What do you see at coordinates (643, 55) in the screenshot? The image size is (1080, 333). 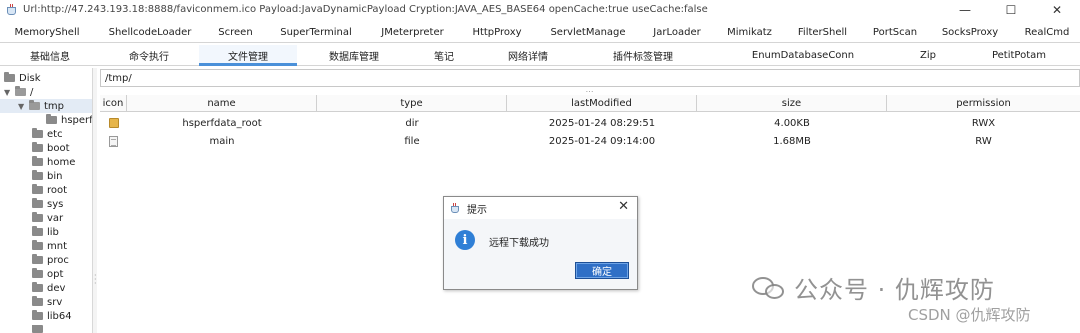 I see `tab-plugin-label-manager: 插件标签管理` at bounding box center [643, 55].